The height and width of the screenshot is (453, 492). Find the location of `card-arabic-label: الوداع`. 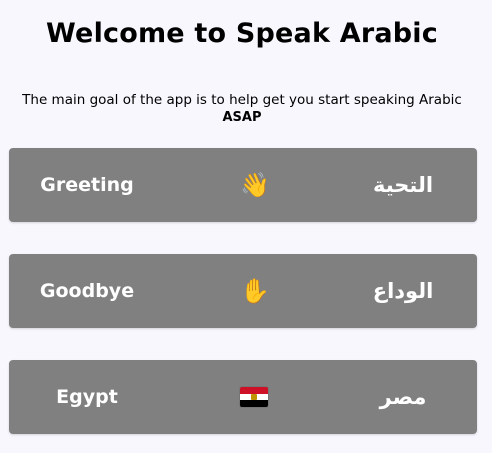

card-arabic-label: الوداع is located at coordinates (403, 291).